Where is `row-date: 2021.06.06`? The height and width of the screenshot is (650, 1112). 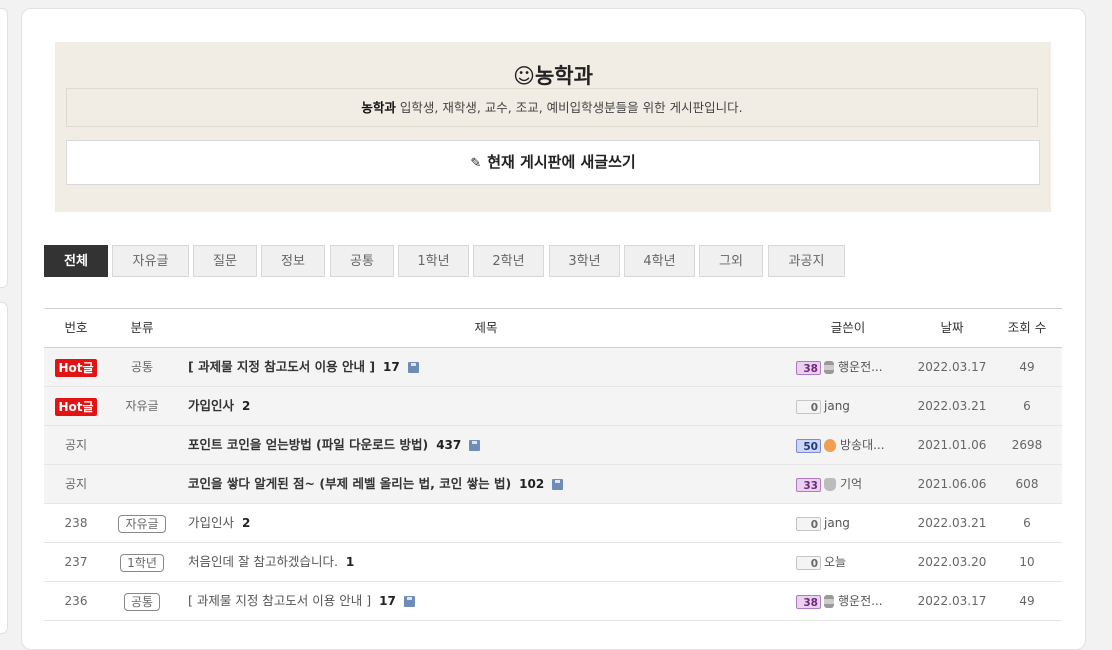 row-date: 2021.06.06 is located at coordinates (952, 484).